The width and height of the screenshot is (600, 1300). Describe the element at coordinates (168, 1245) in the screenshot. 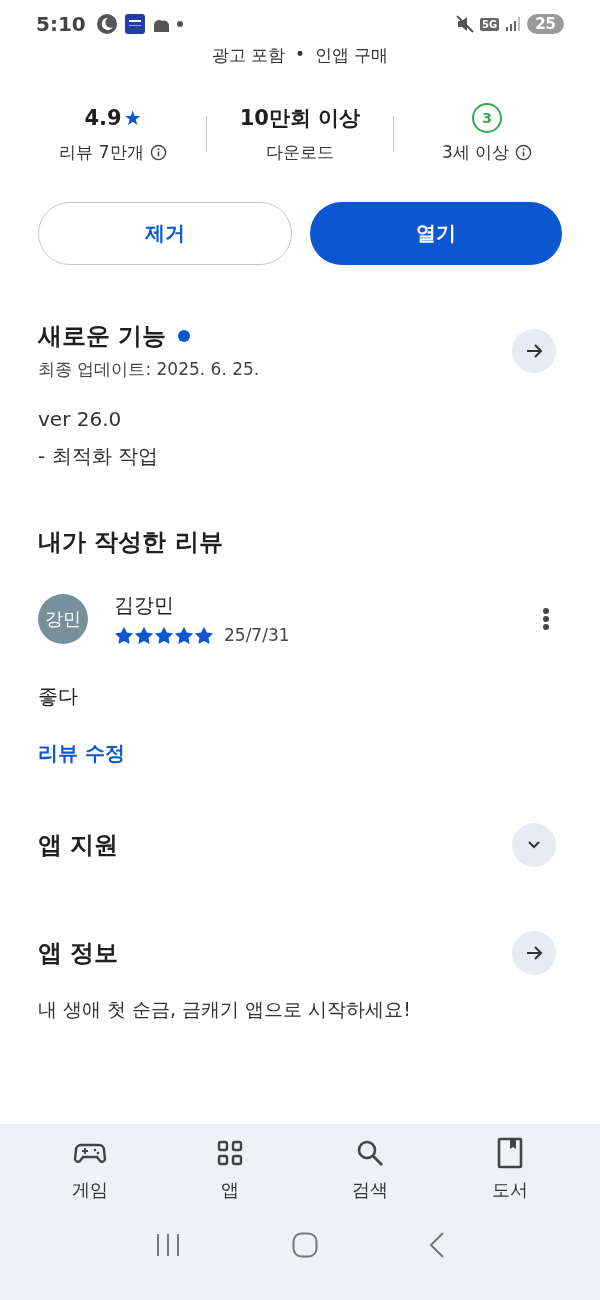

I see `recent-apps-icon` at that location.